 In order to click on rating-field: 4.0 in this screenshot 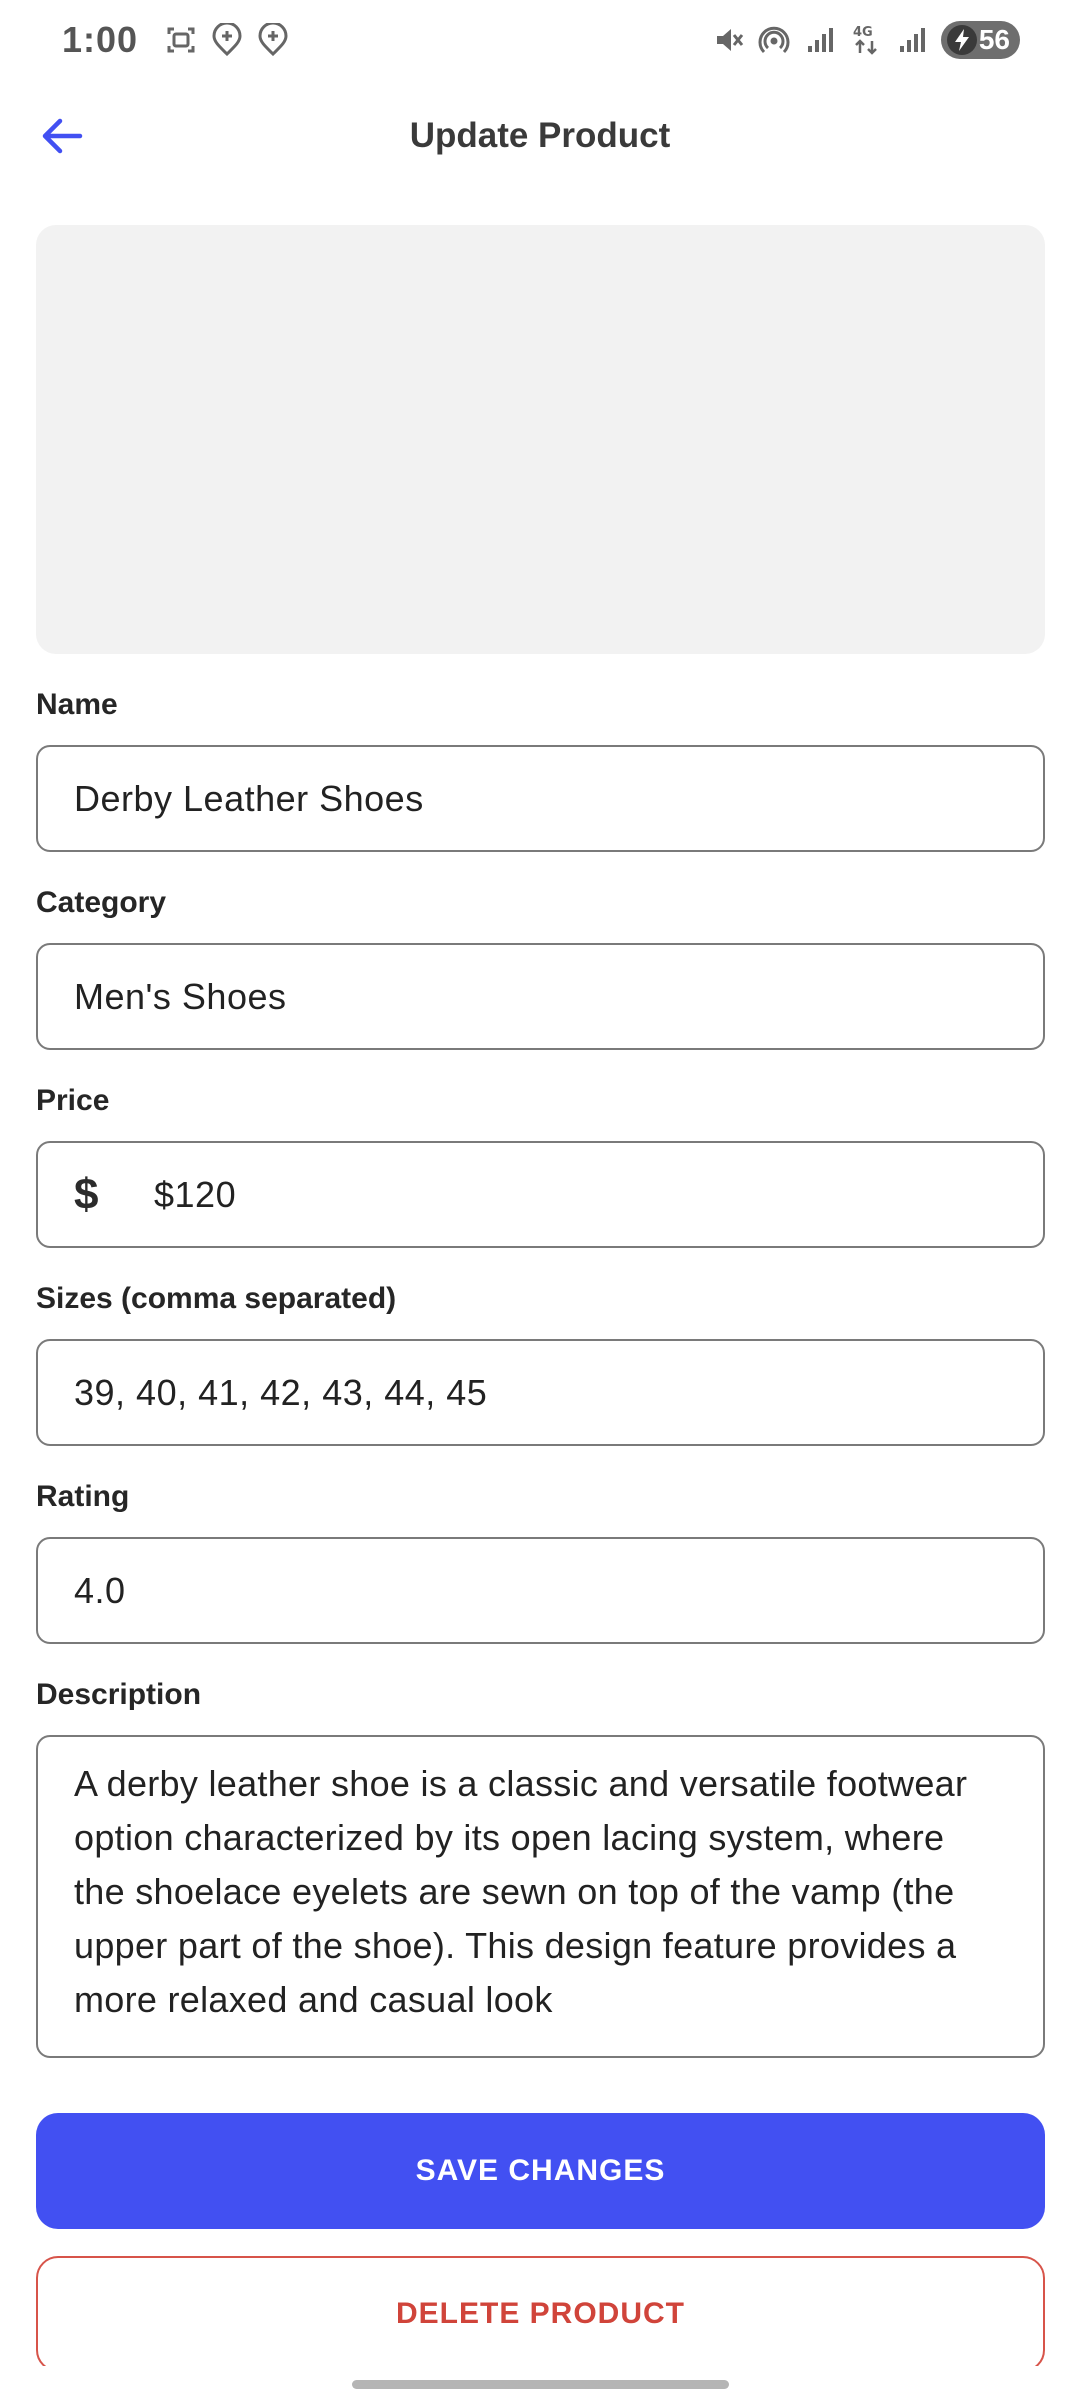, I will do `click(540, 1590)`.